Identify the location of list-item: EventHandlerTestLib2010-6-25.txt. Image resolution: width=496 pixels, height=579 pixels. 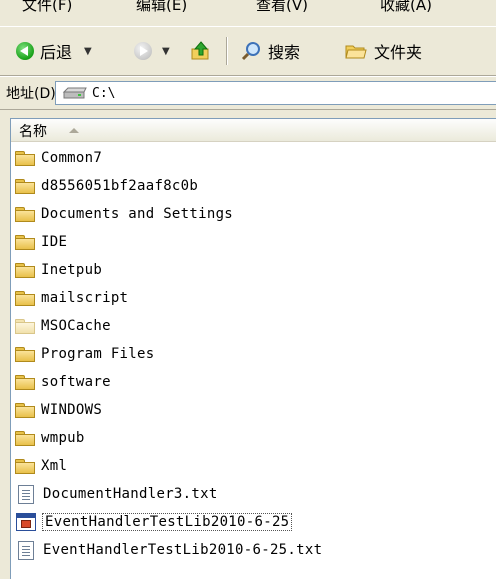
(168, 550).